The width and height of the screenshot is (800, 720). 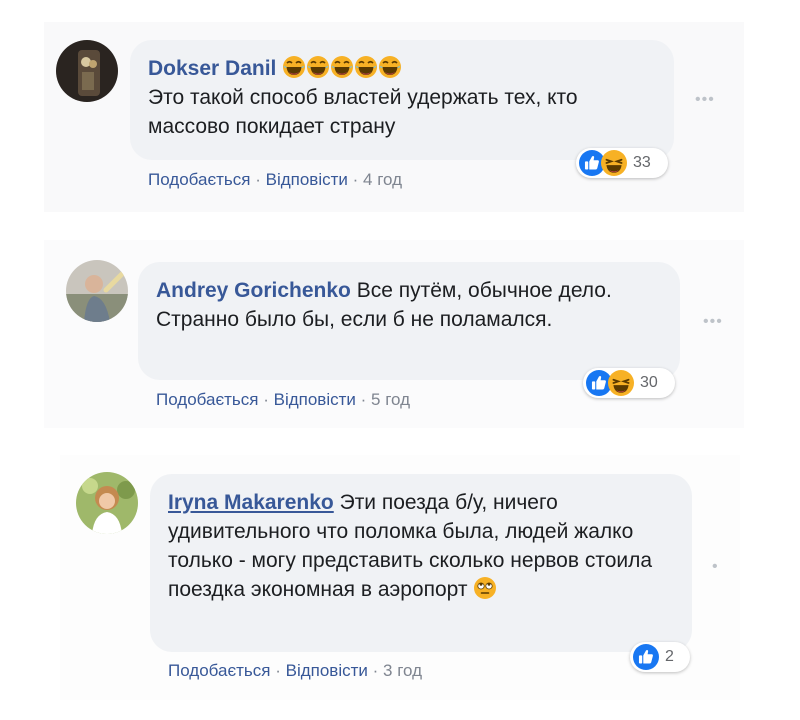 What do you see at coordinates (646, 657) in the screenshot?
I see `like-icon` at bounding box center [646, 657].